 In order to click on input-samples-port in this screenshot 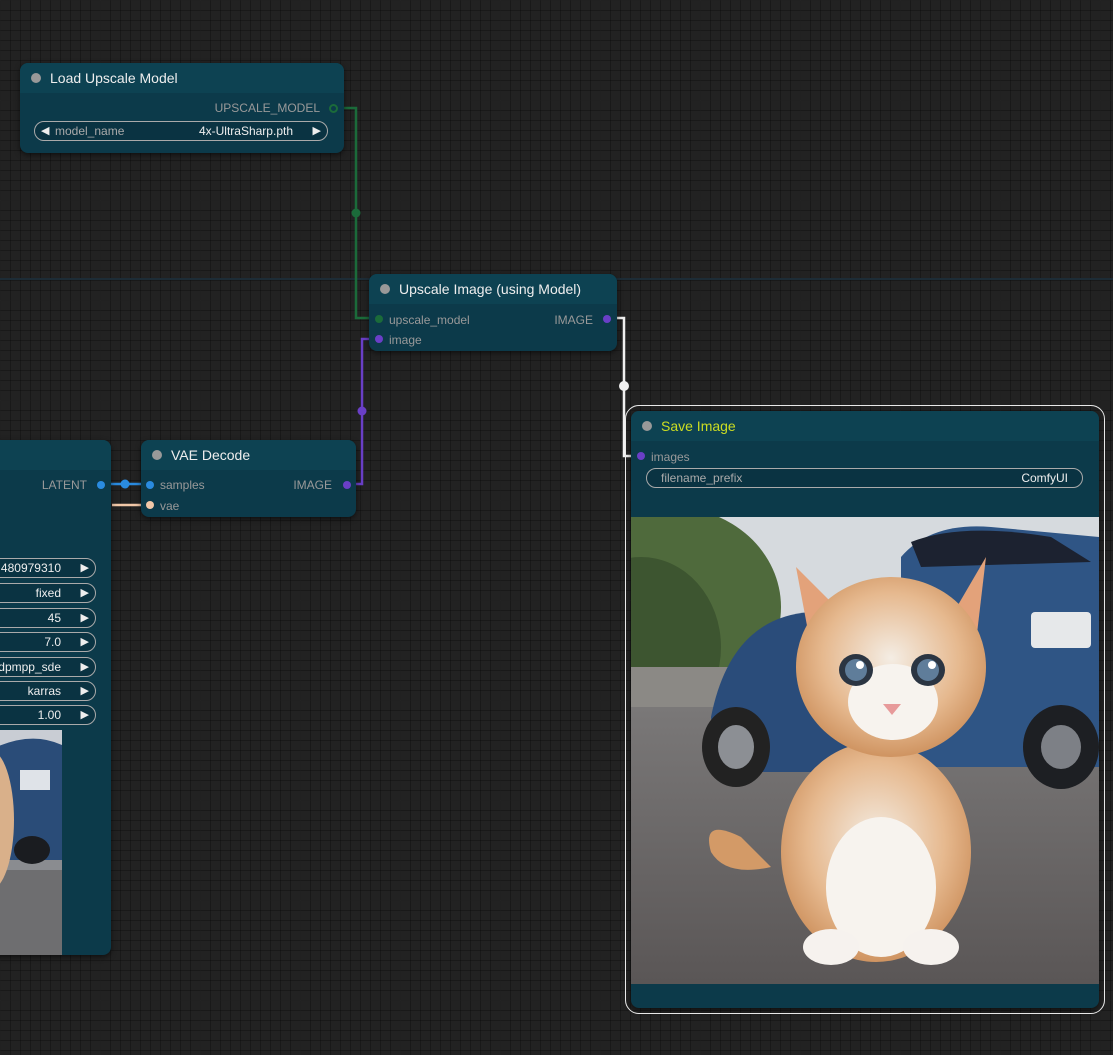, I will do `click(150, 485)`.